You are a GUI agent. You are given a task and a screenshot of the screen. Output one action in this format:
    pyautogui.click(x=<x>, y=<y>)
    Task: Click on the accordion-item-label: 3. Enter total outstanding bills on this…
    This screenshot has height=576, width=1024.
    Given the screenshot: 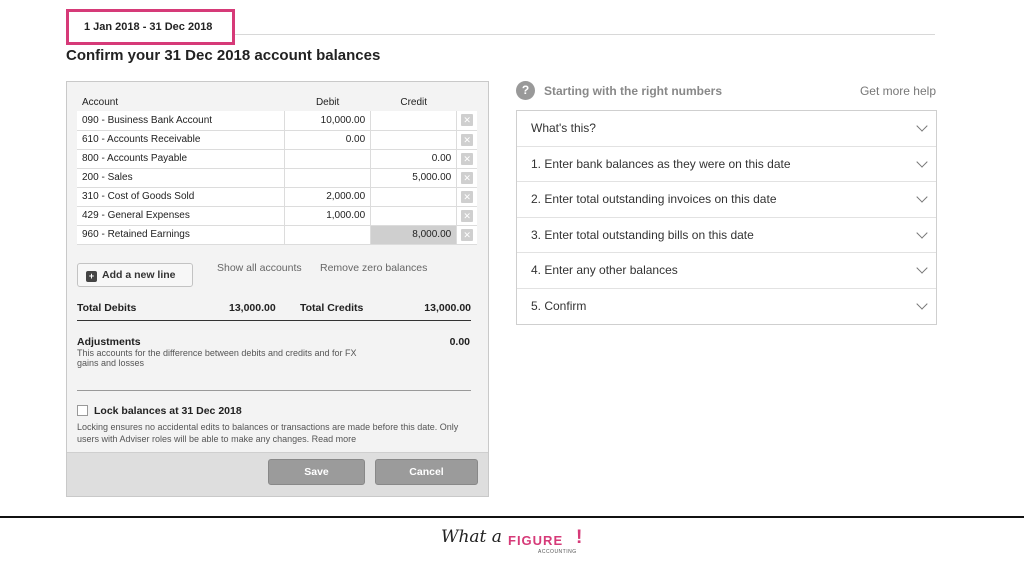 What is the action you would take?
    pyautogui.click(x=642, y=234)
    